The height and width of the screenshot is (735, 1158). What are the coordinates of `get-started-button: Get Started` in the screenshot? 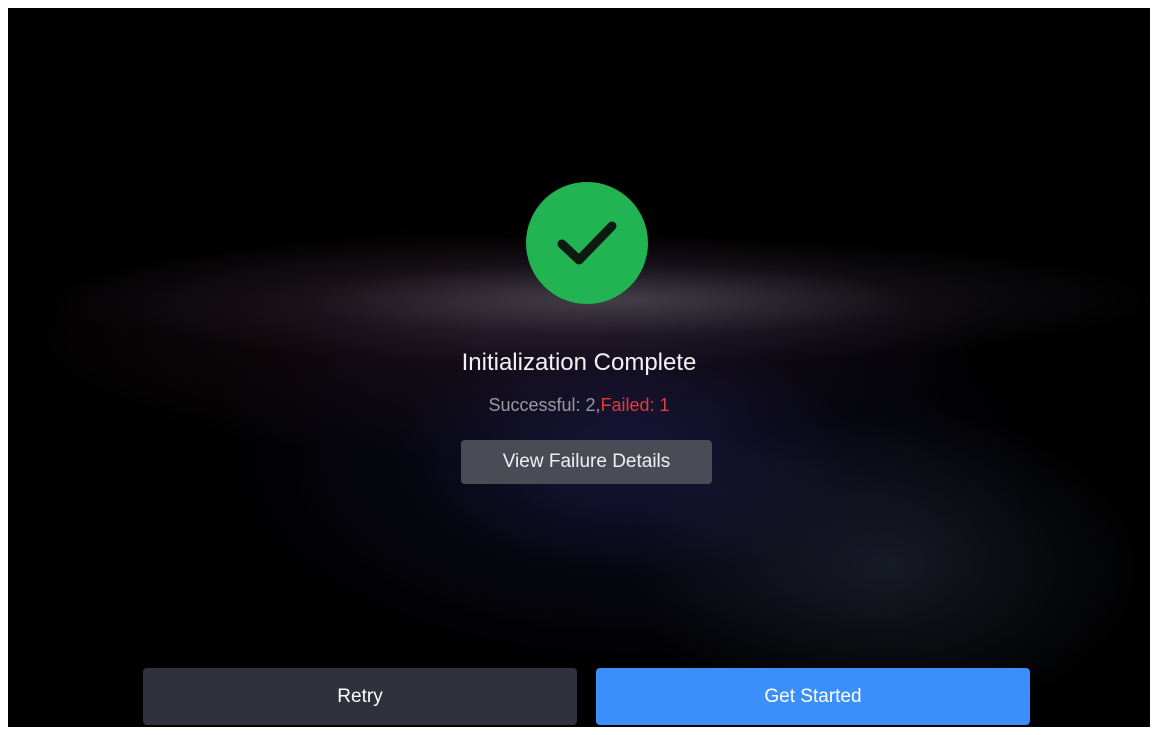 It's located at (813, 696).